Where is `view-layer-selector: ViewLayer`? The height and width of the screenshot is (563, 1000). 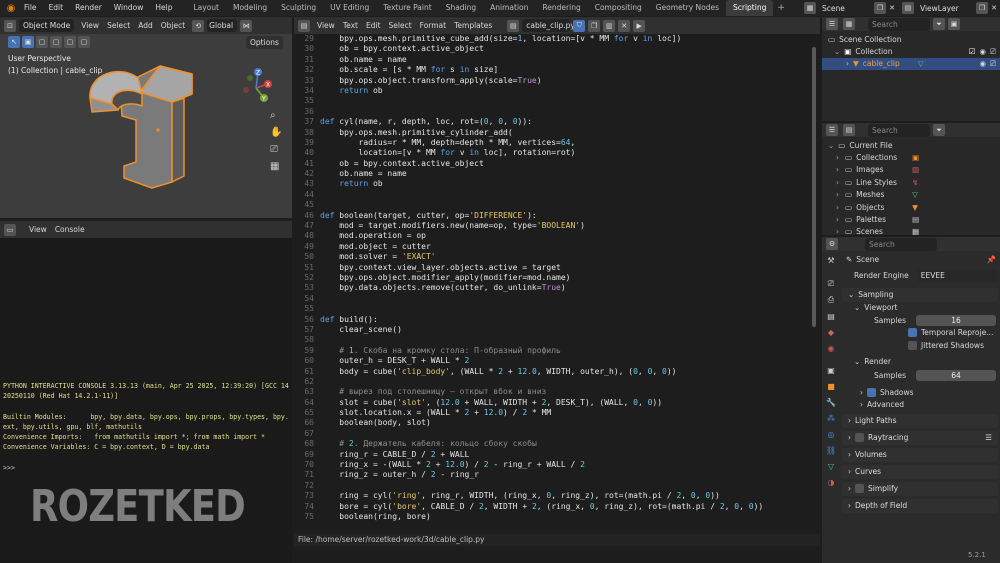 view-layer-selector: ViewLayer is located at coordinates (945, 8).